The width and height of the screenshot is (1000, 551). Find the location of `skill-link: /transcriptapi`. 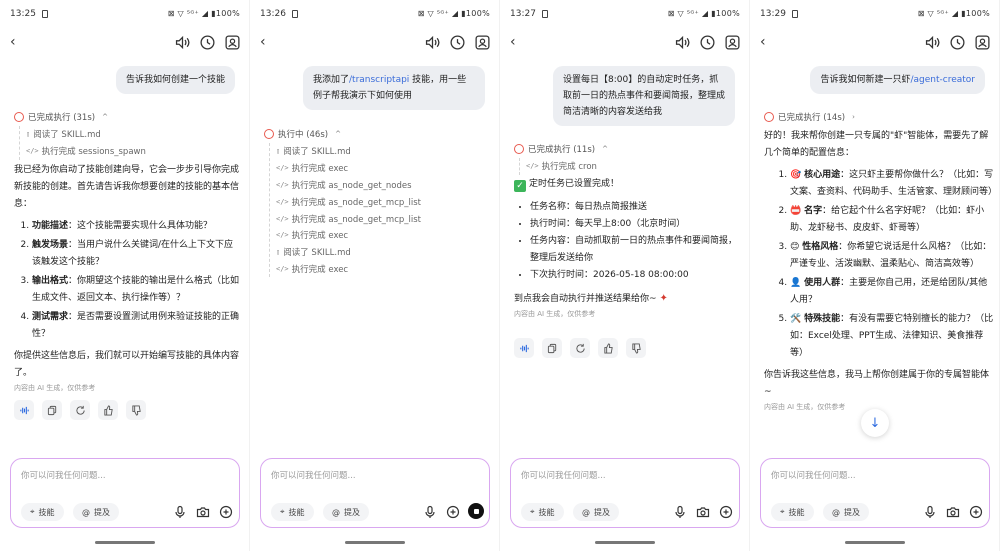

skill-link: /transcriptapi is located at coordinates (379, 80).